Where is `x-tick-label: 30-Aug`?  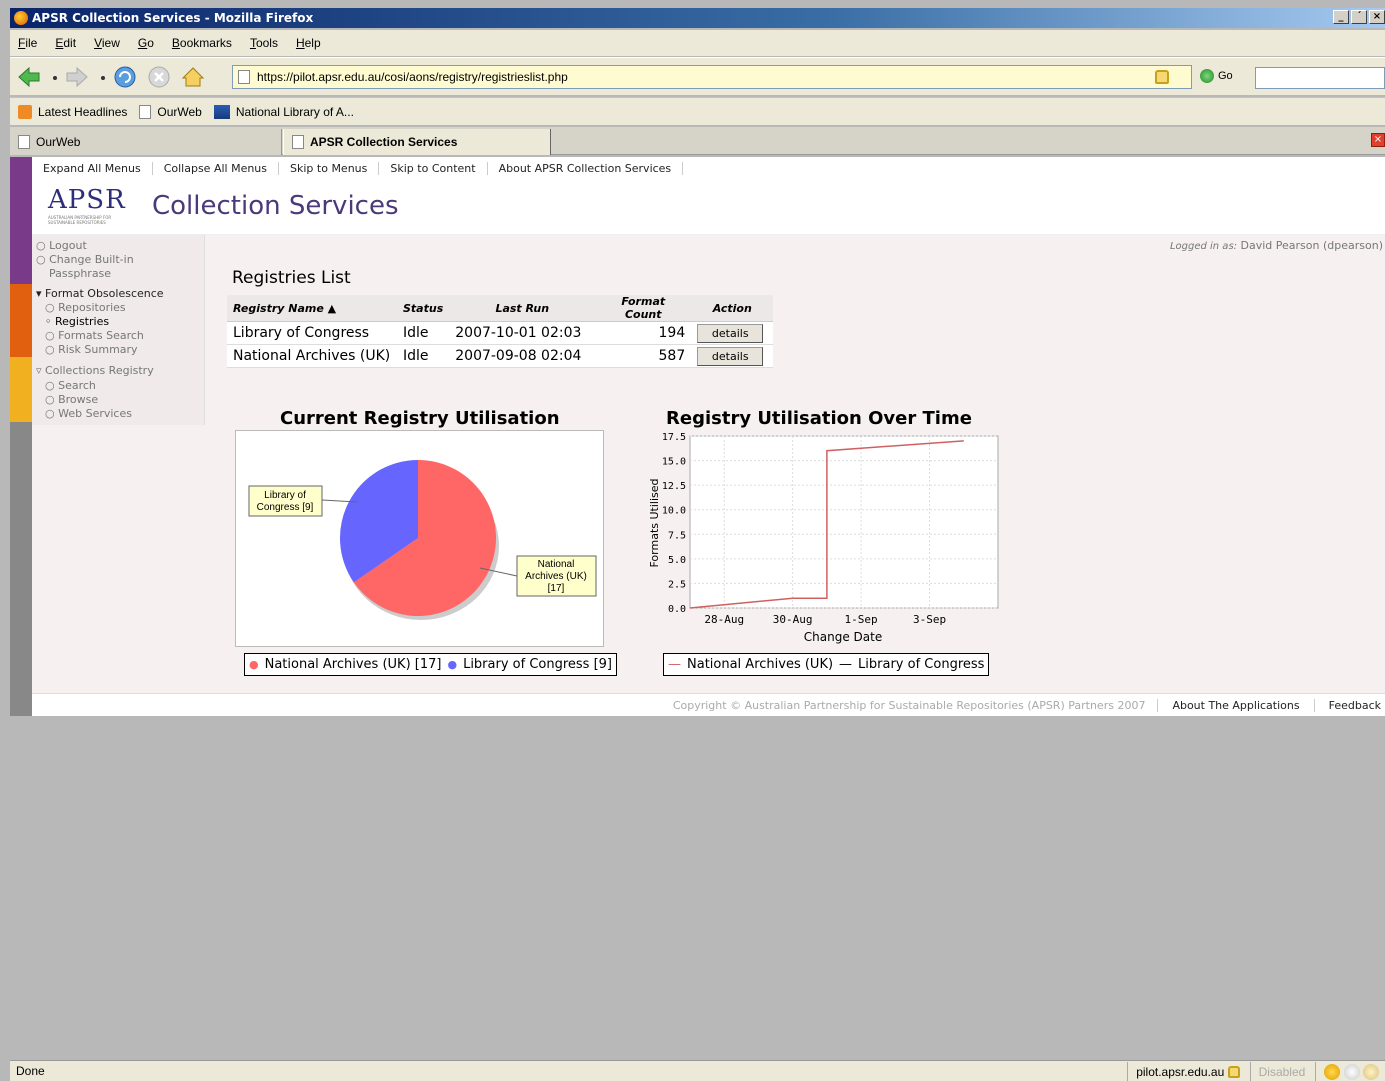 x-tick-label: 30-Aug is located at coordinates (793, 619).